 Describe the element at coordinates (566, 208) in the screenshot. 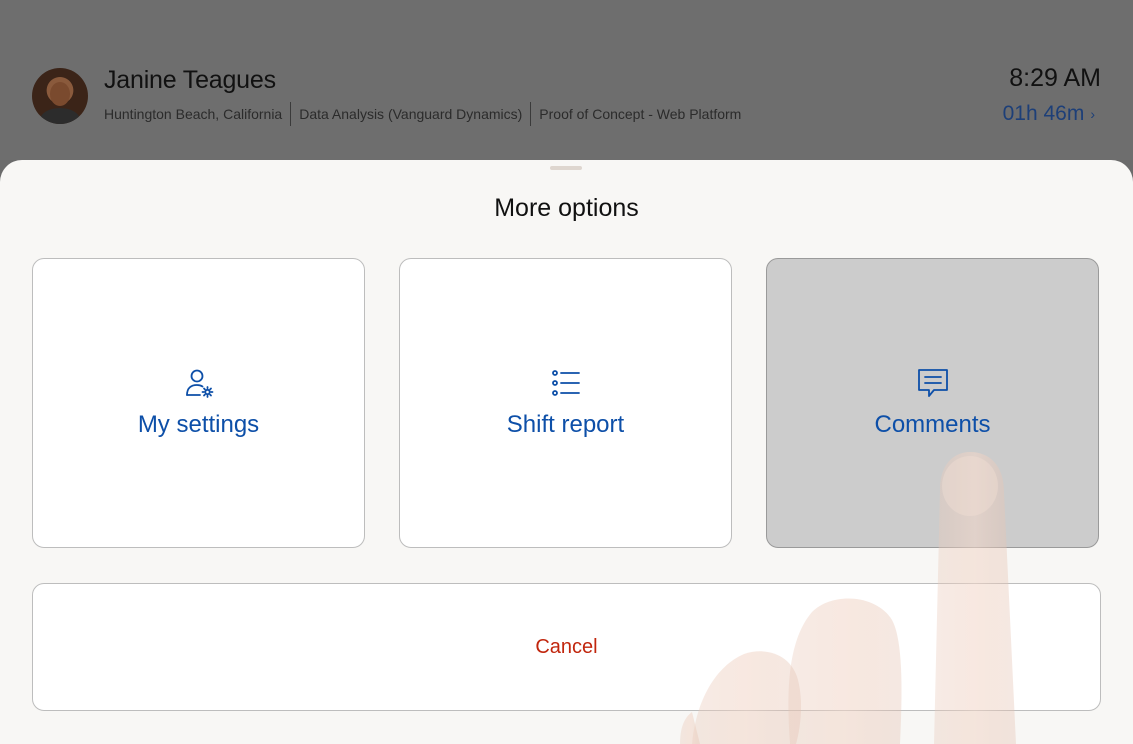

I see `sheet-title: More options` at that location.